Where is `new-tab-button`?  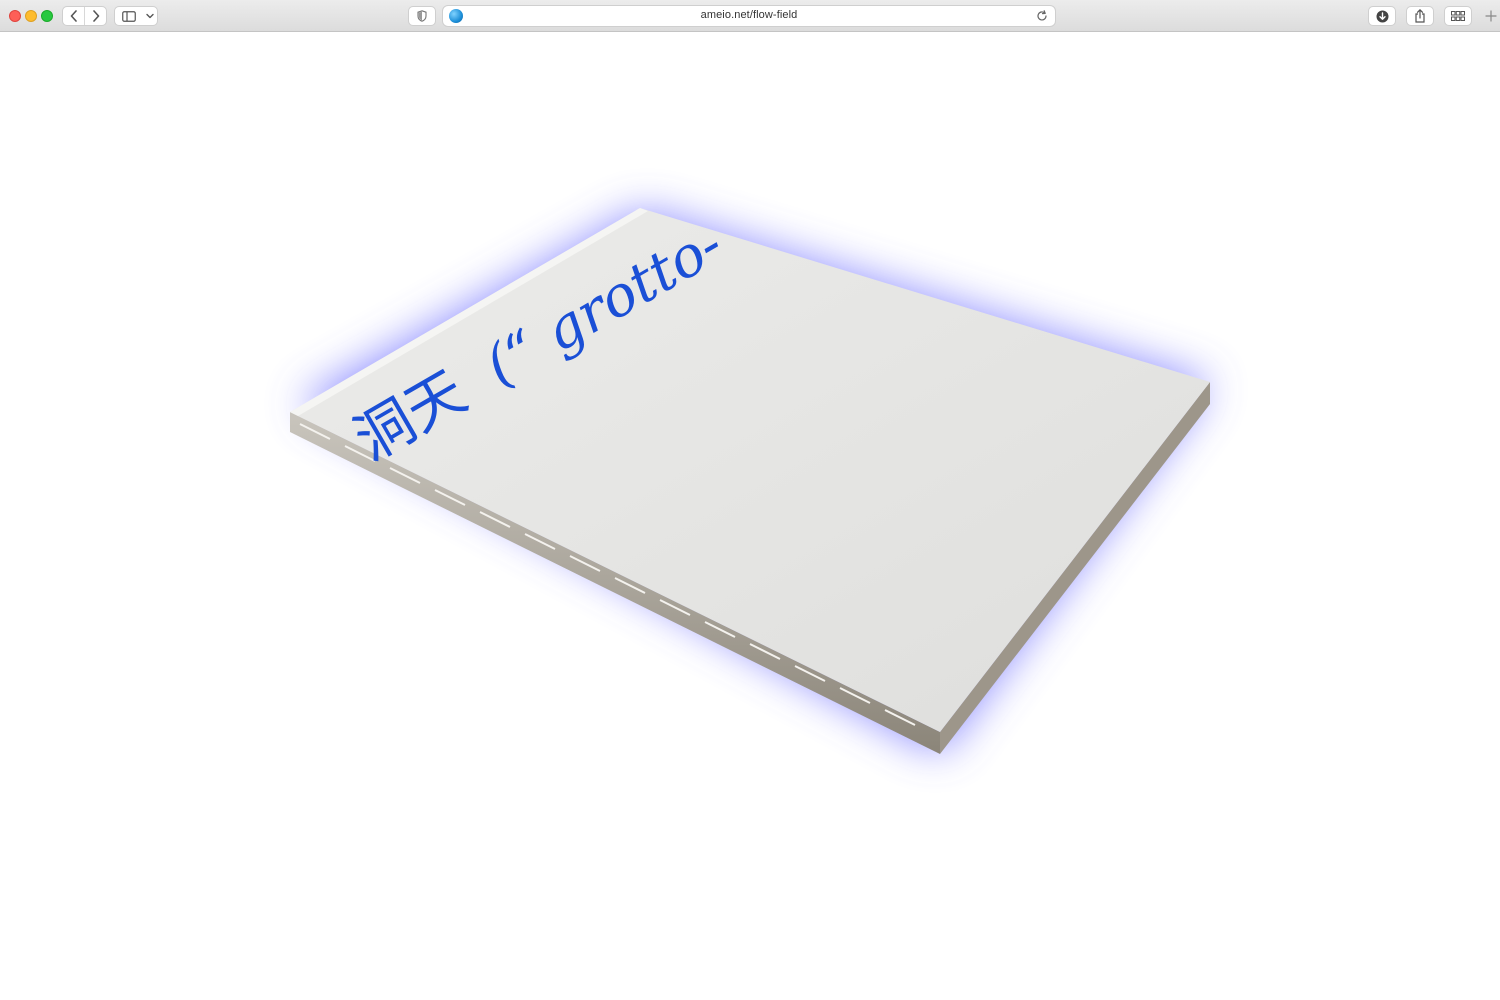
new-tab-button is located at coordinates (1491, 16).